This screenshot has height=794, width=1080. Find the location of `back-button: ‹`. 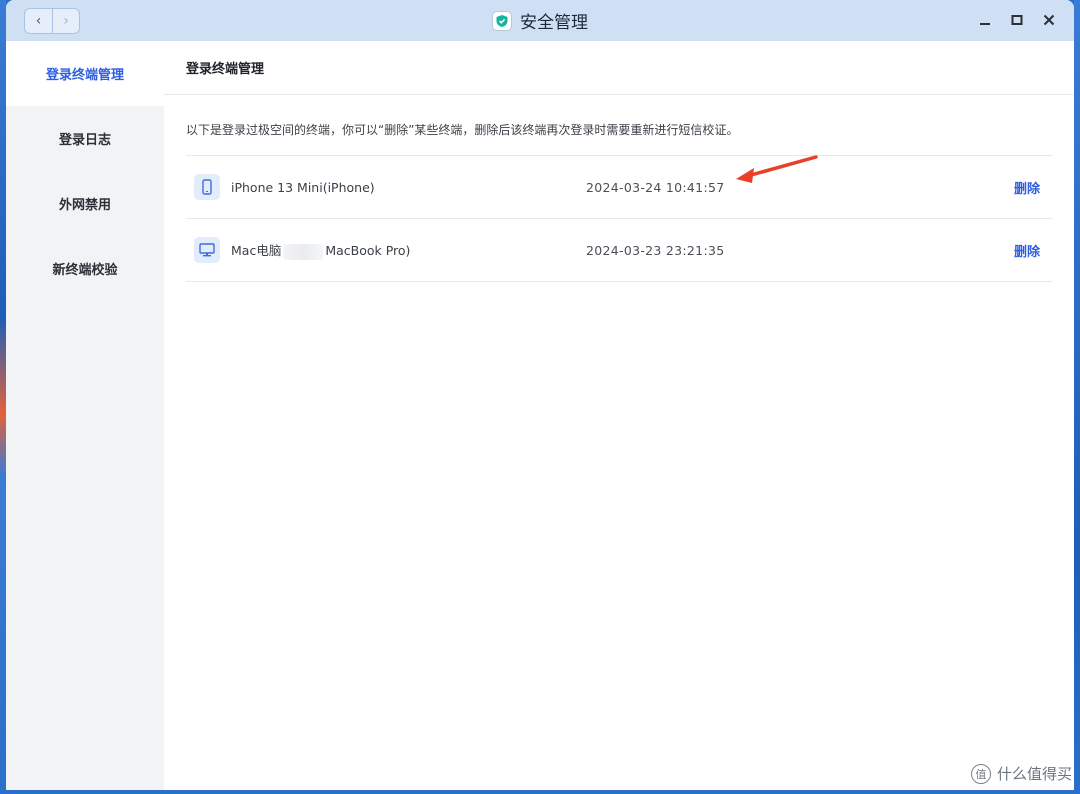

back-button: ‹ is located at coordinates (38, 21).